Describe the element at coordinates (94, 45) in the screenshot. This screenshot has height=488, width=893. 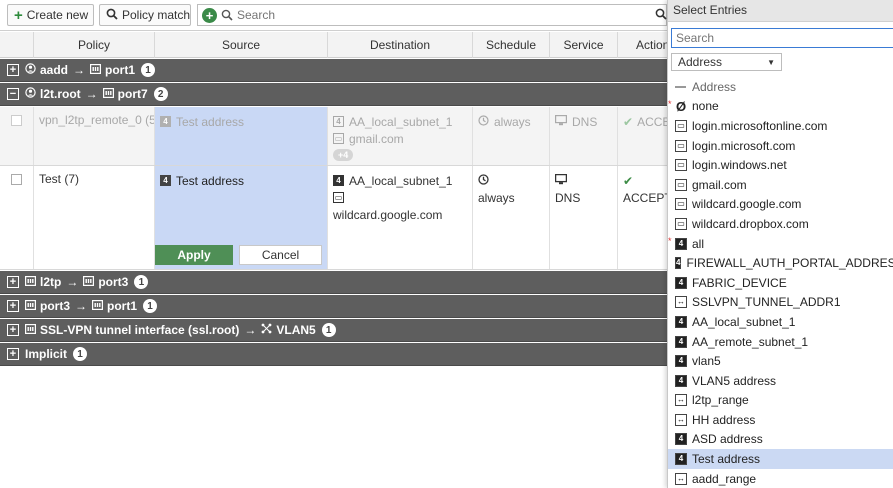
I see `column-header-policy: Policy` at that location.